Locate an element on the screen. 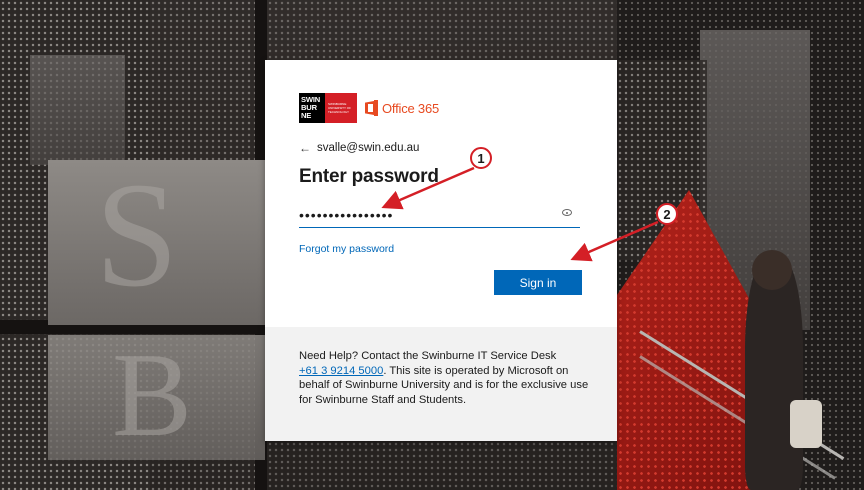 The width and height of the screenshot is (864, 490). bg-person is located at coordinates (774, 372).